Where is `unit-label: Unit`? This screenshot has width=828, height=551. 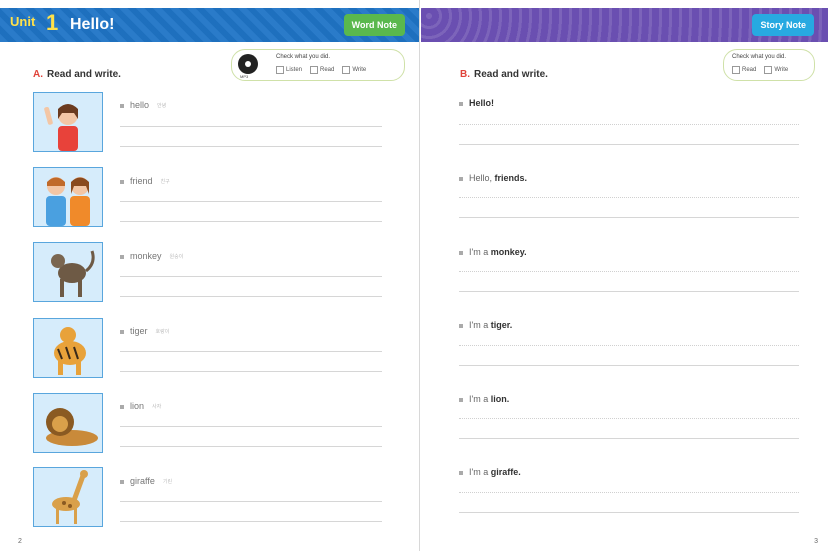 unit-label: Unit is located at coordinates (23, 21).